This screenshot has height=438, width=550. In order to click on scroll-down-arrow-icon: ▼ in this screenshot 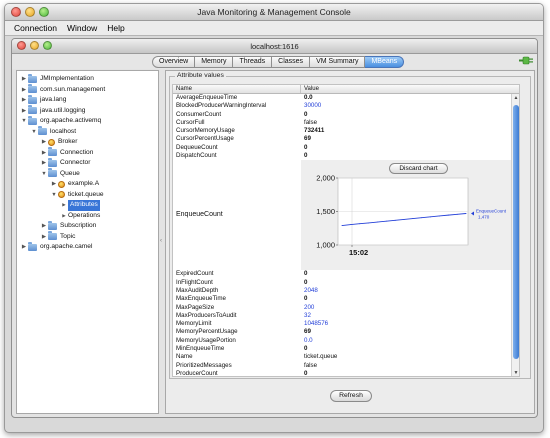, I will do `click(515, 372)`.